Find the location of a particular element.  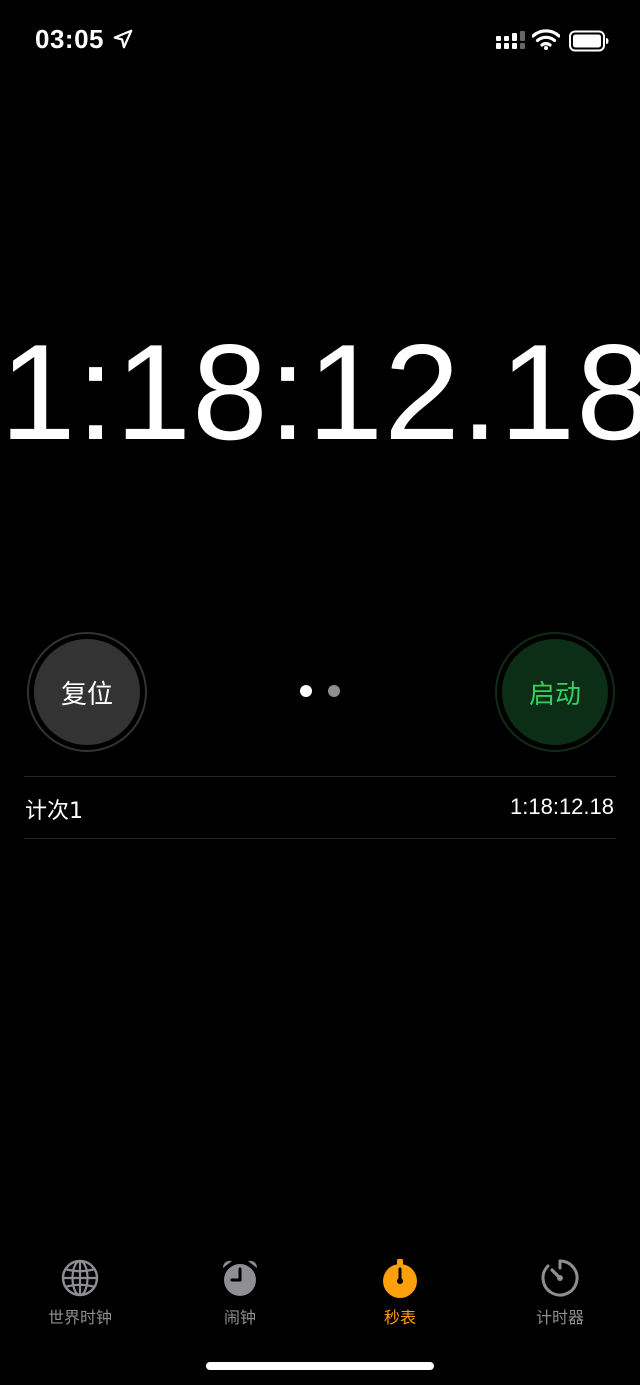

reset-button: 复位 is located at coordinates (87, 692).